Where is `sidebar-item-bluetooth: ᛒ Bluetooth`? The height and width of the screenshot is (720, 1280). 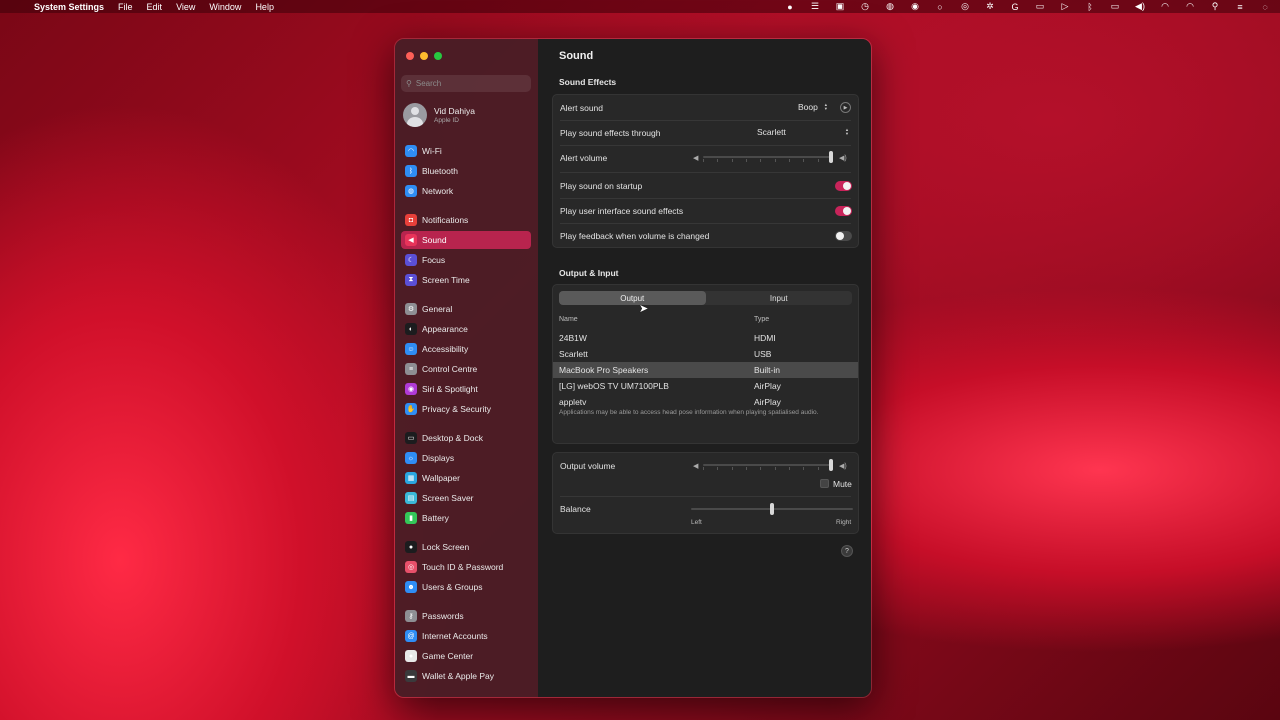
sidebar-item-bluetooth: ᛒ Bluetooth is located at coordinates (466, 171).